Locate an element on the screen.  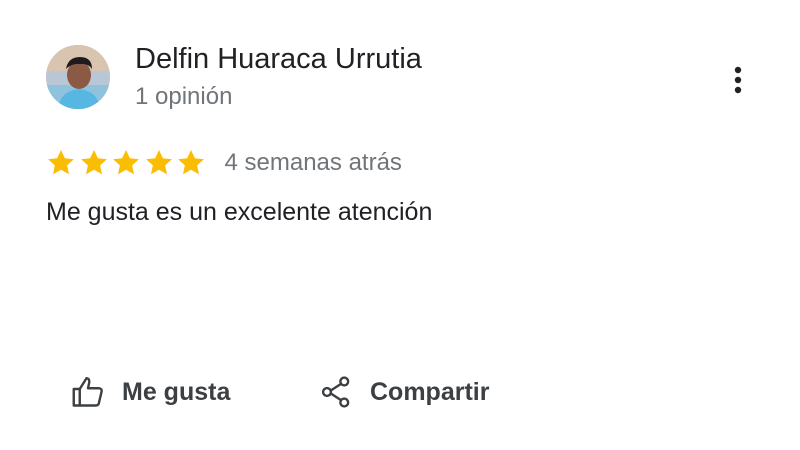
star-rating is located at coordinates (127, 163).